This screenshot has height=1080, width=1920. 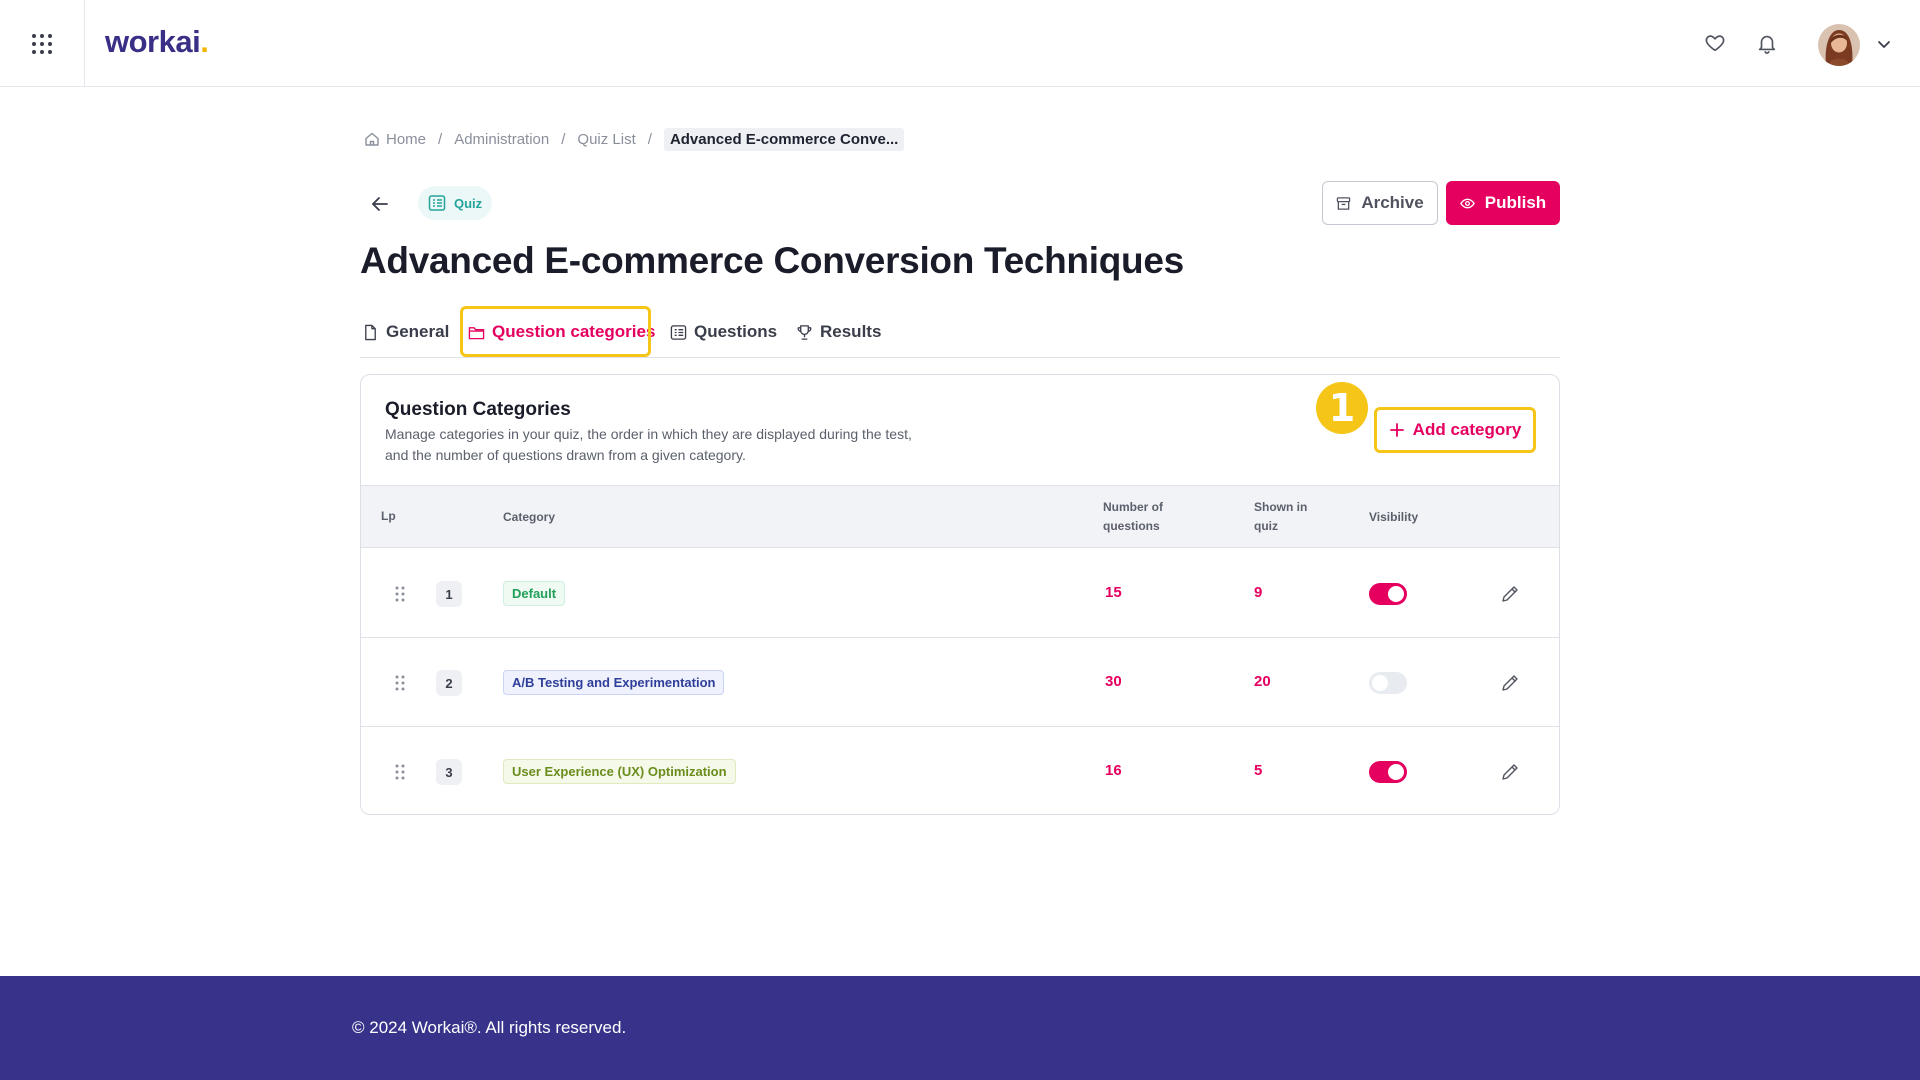 I want to click on back-button, so click(x=380, y=204).